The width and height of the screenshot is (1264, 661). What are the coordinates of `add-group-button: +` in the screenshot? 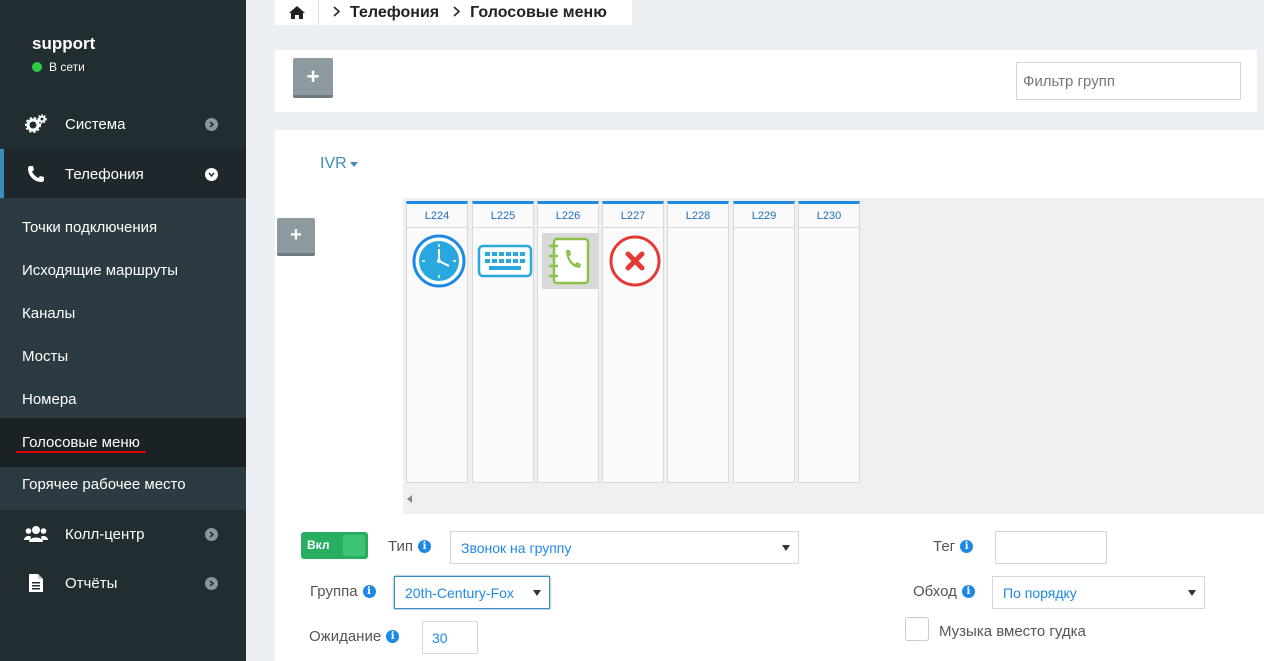 It's located at (313, 78).